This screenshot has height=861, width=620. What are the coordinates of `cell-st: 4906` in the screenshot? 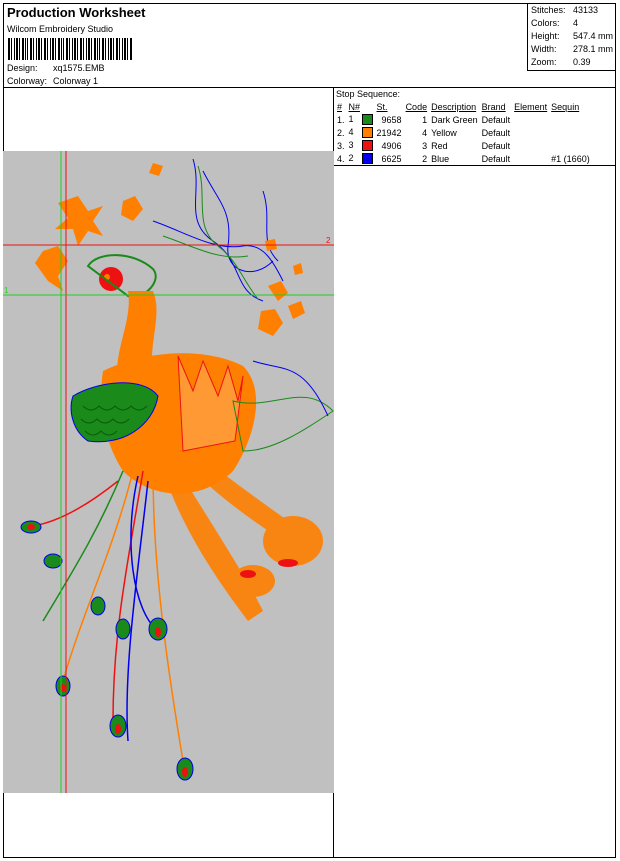 It's located at (391, 145).